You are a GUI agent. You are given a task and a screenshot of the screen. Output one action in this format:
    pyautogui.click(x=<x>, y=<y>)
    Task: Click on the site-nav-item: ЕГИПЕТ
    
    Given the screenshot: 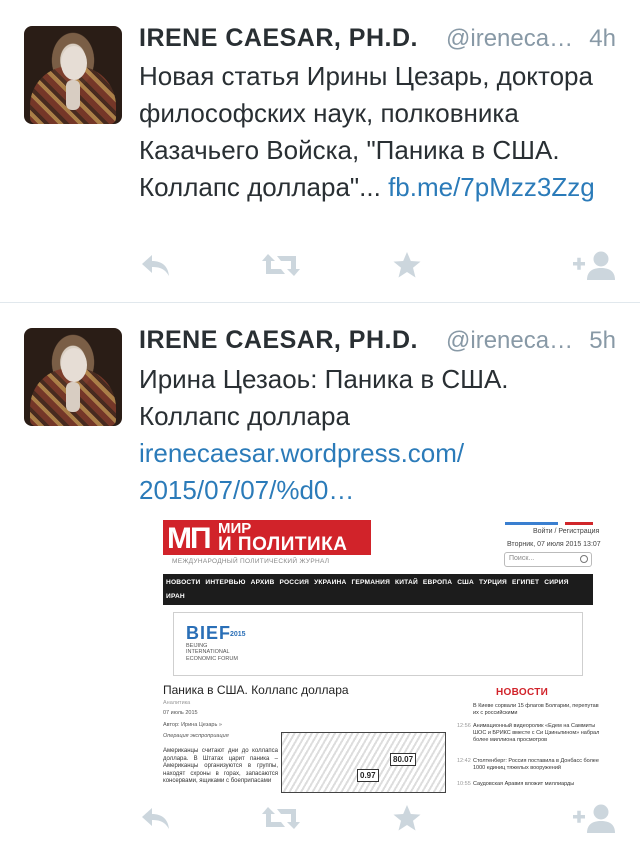 What is the action you would take?
    pyautogui.click(x=526, y=582)
    